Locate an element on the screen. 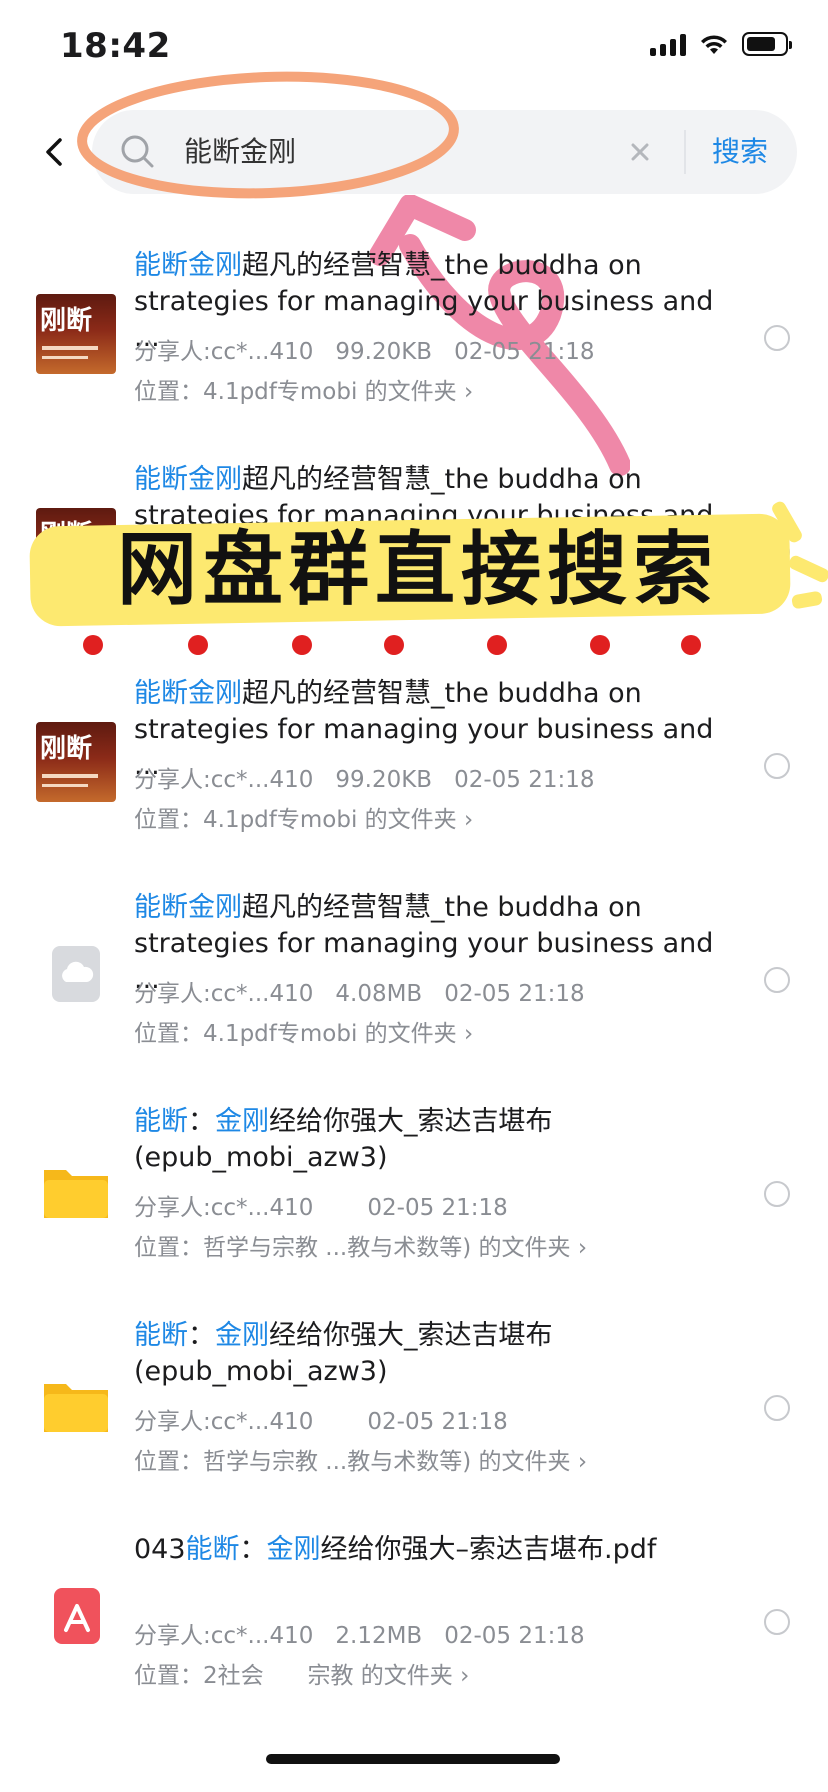 This screenshot has height=1792, width=828. status-time: 18:42 is located at coordinates (115, 46).